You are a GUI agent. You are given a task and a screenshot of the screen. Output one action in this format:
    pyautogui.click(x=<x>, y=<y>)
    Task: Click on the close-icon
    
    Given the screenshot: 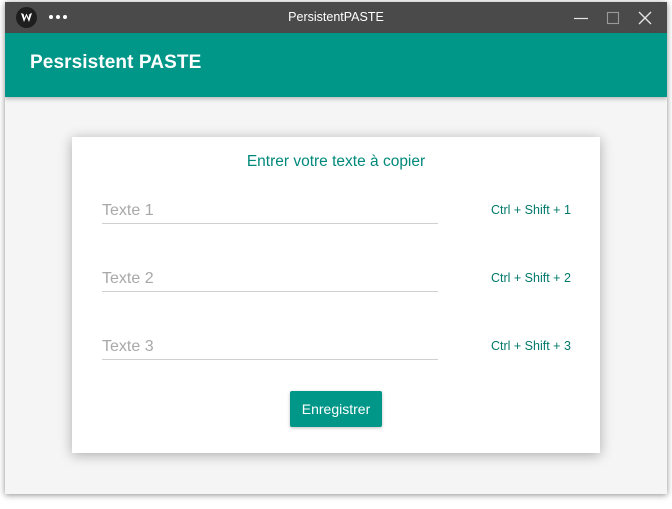 What is the action you would take?
    pyautogui.click(x=645, y=18)
    